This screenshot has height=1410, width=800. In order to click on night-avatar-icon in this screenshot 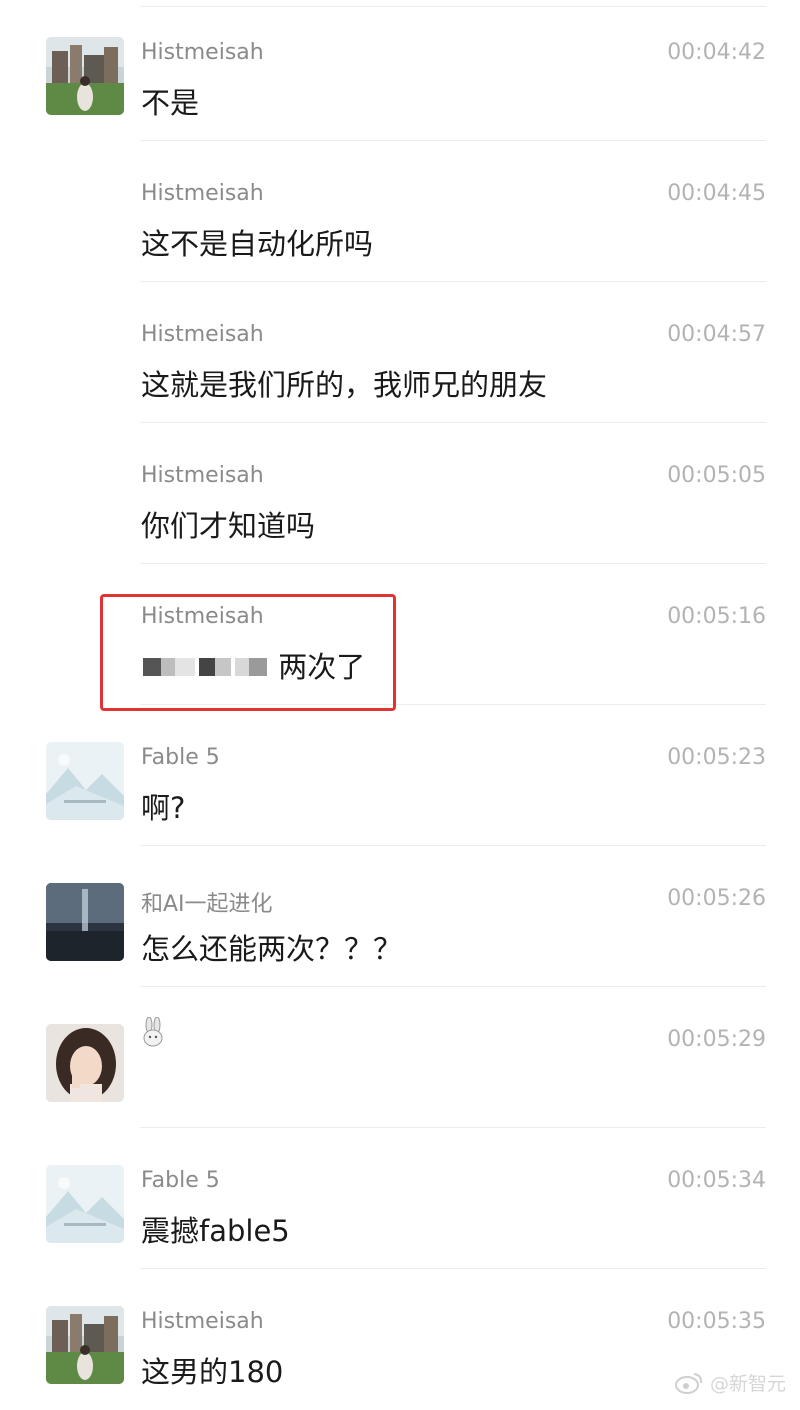, I will do `click(85, 922)`.